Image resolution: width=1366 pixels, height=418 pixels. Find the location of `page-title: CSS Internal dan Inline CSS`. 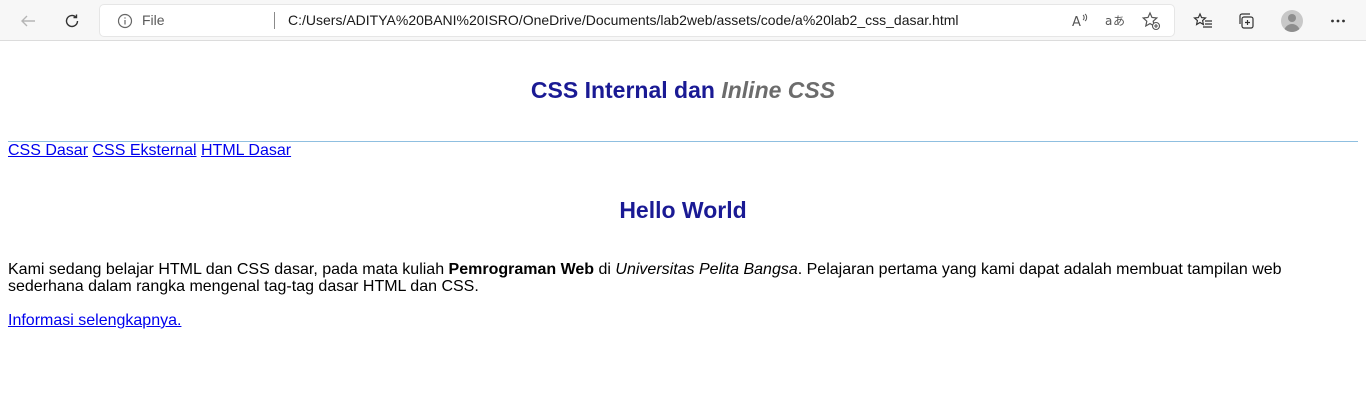

page-title: CSS Internal dan Inline CSS is located at coordinates (683, 90).